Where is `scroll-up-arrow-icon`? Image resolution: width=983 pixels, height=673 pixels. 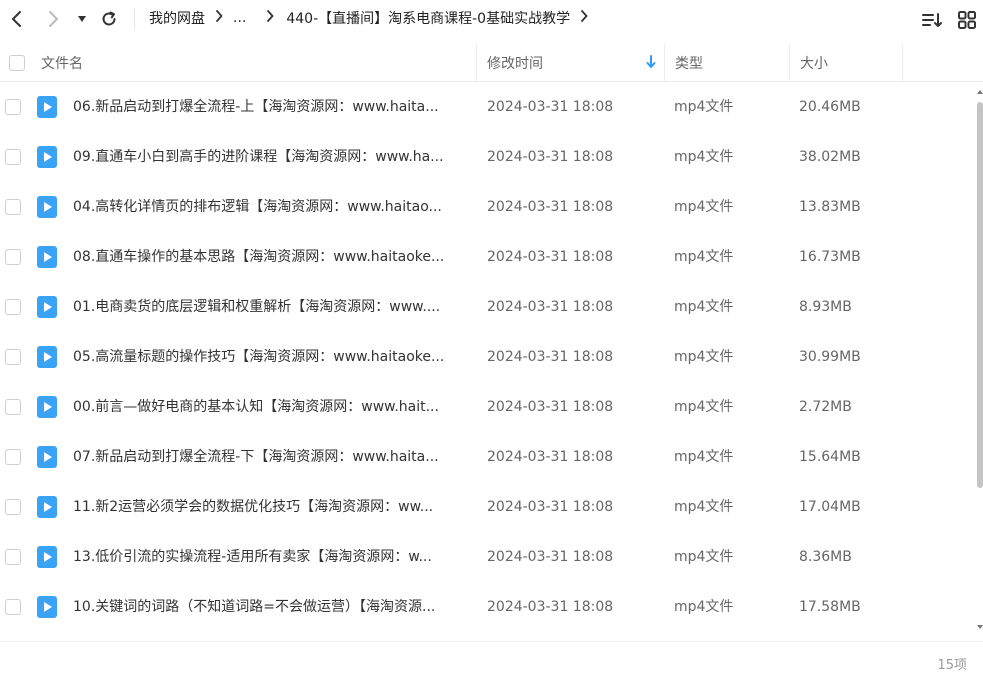 scroll-up-arrow-icon is located at coordinates (980, 92).